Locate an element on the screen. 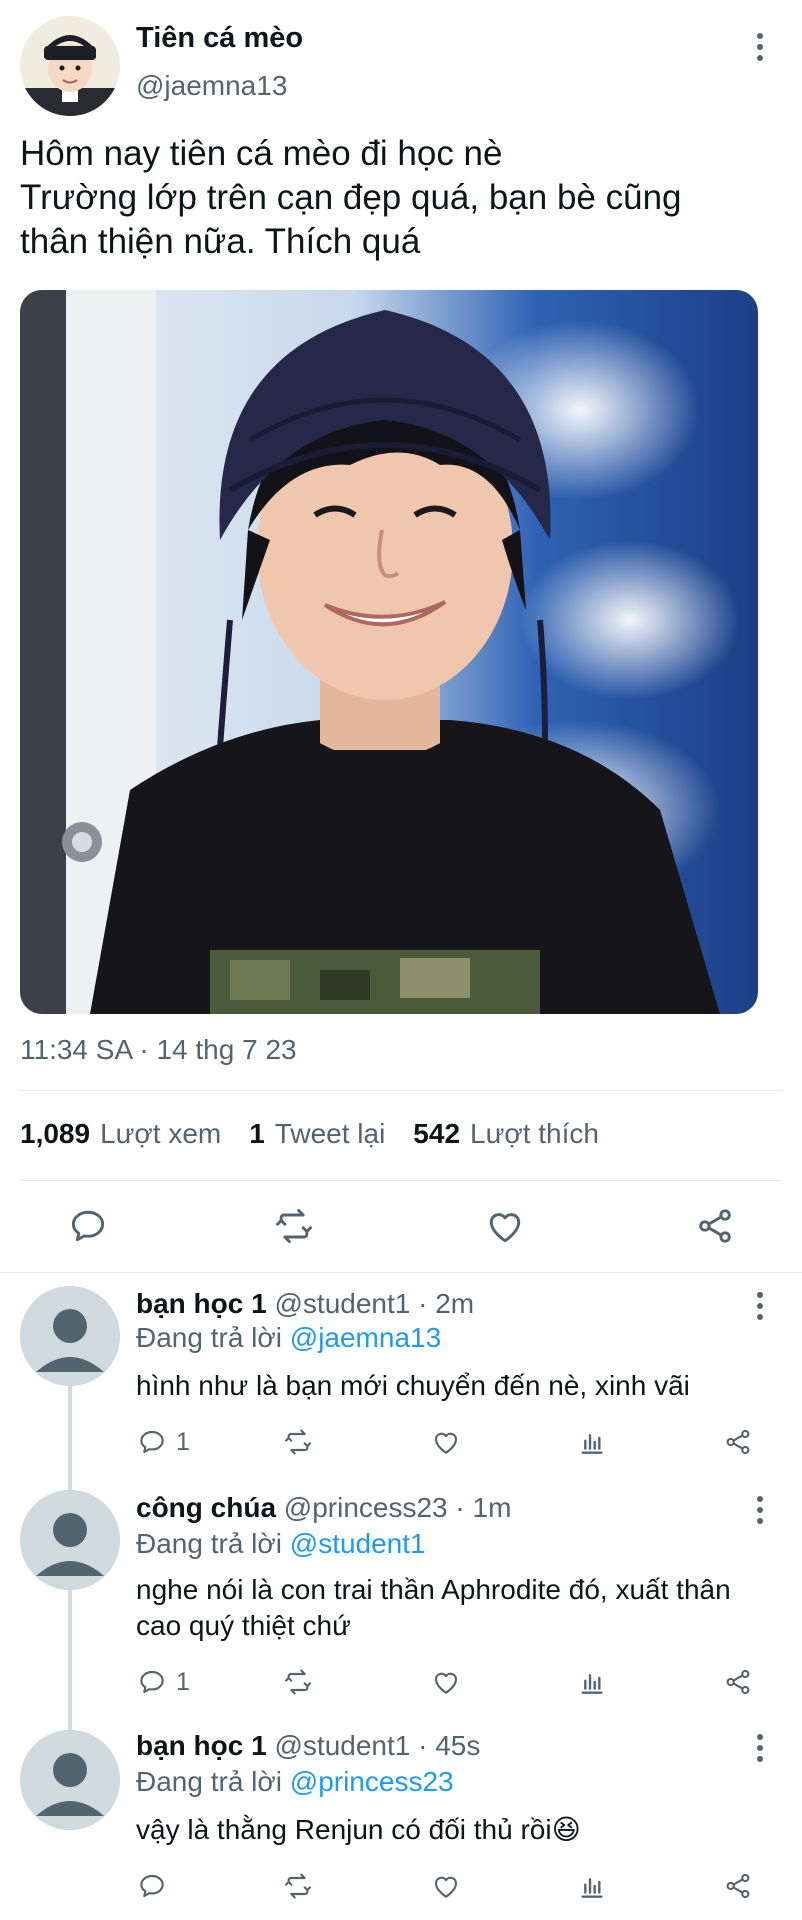  likes-count: 542 is located at coordinates (437, 1133).